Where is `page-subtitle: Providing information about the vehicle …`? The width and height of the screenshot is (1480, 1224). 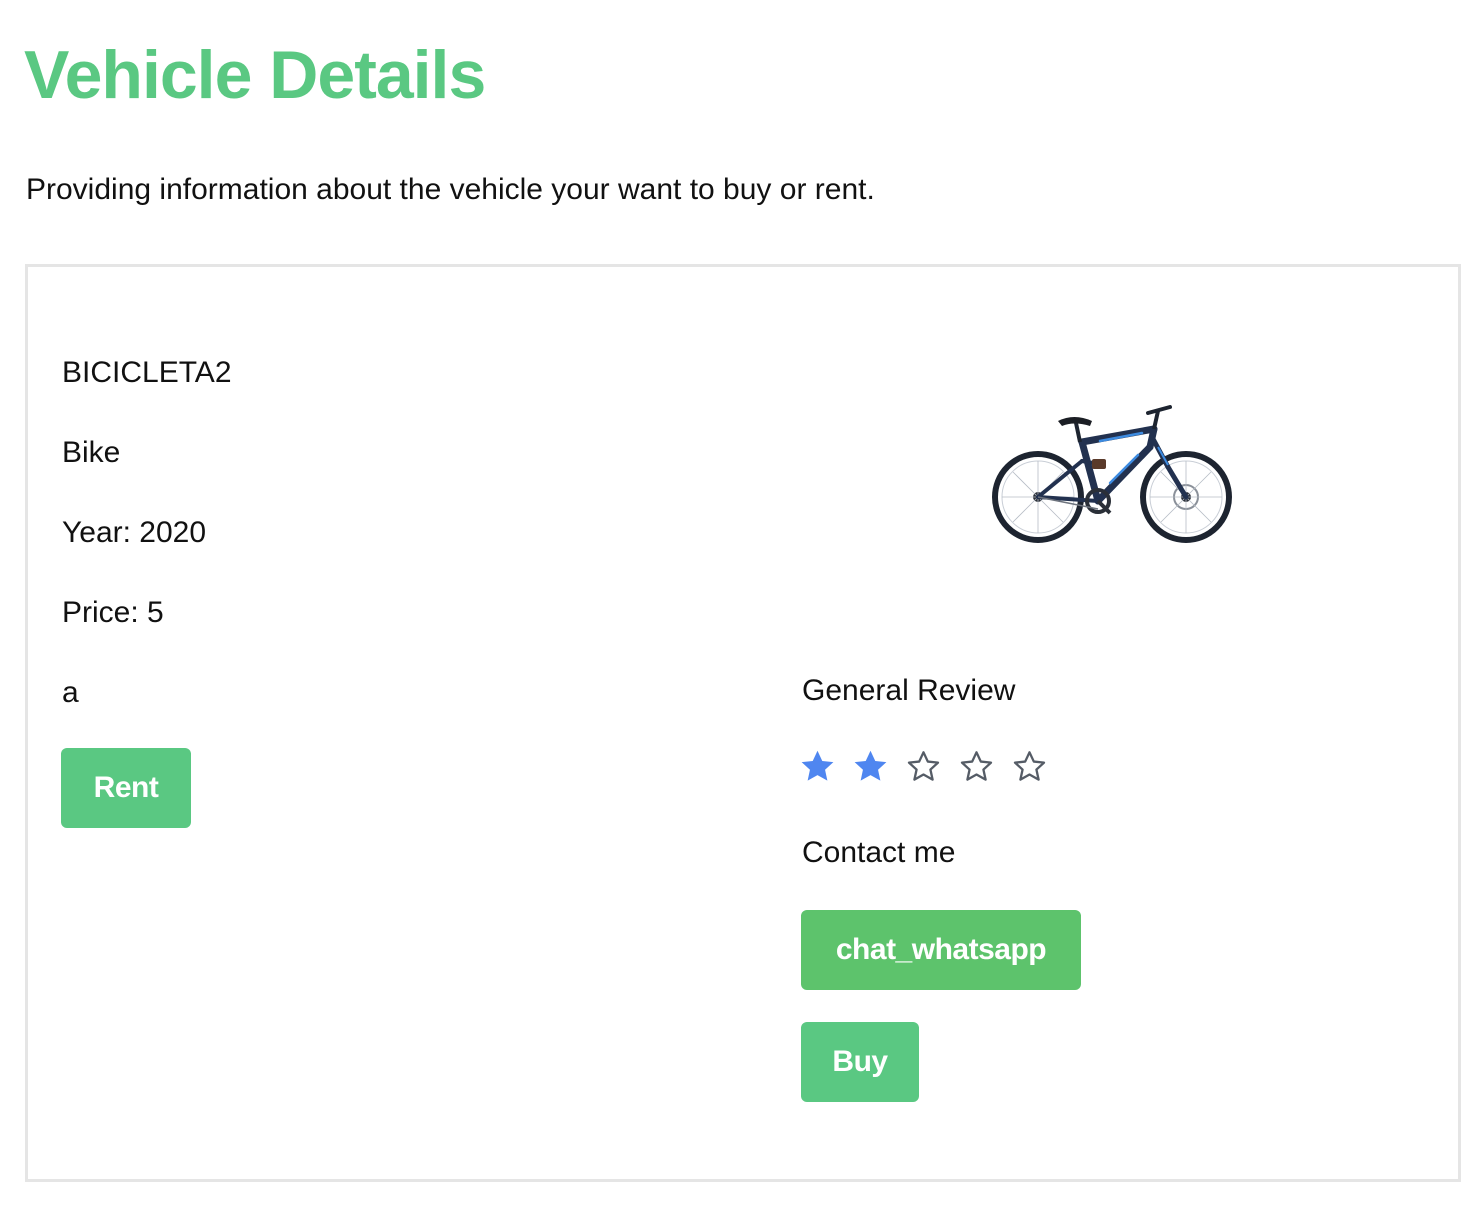 page-subtitle: Providing information about the vehicle … is located at coordinates (450, 189).